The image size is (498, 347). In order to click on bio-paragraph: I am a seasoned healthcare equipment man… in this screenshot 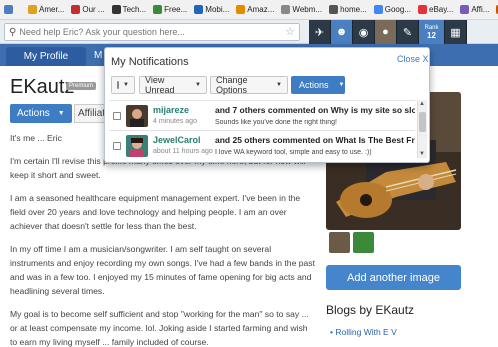, I will do `click(155, 212)`.